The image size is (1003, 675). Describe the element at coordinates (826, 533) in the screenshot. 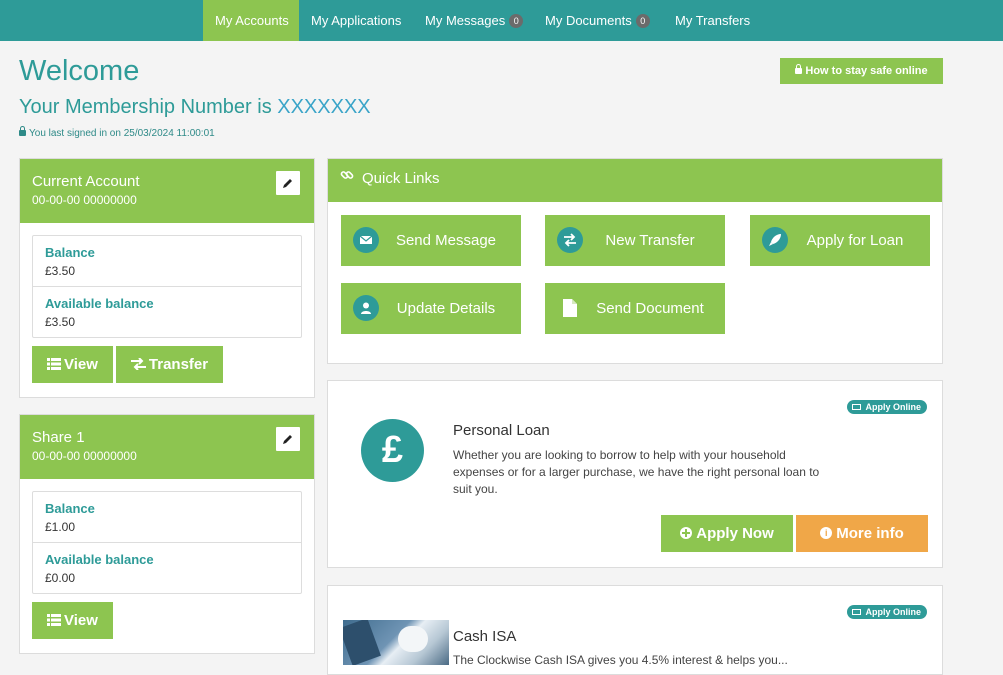

I see `info-circle-icon` at that location.